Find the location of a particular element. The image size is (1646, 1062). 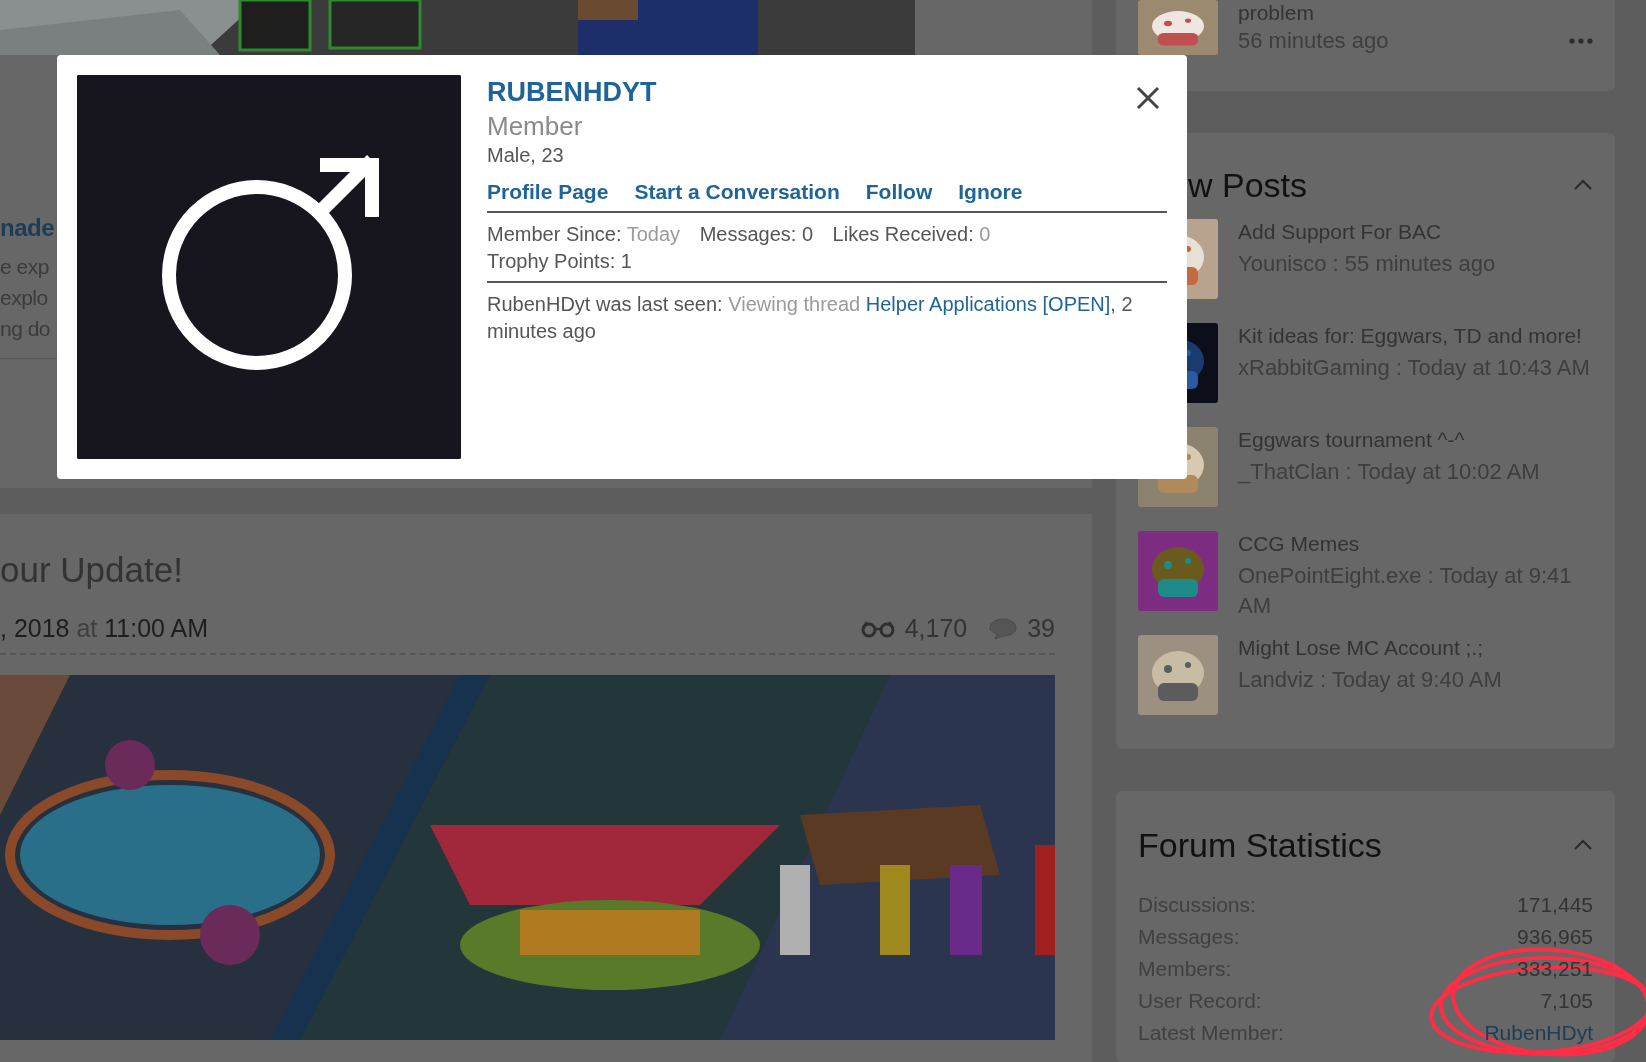

thread-link: Helper Applications [OPEN] is located at coordinates (988, 304).